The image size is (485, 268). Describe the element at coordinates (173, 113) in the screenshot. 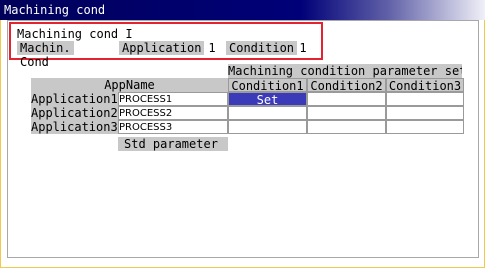

I see `row-appname-2: PROCESS2` at that location.